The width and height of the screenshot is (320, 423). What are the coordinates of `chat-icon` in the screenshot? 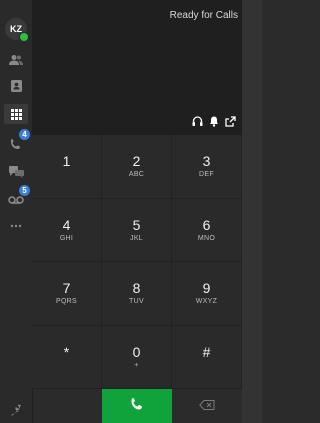 It's located at (16, 172).